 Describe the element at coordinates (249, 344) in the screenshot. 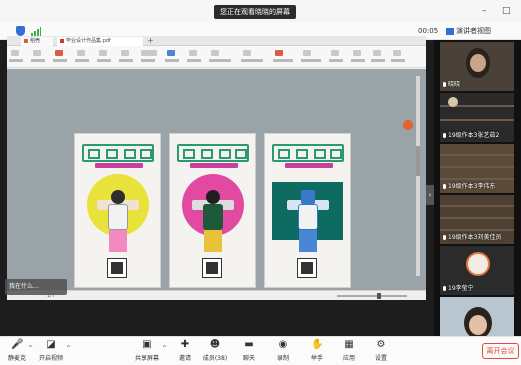

I see `chat-icon: ▬` at that location.